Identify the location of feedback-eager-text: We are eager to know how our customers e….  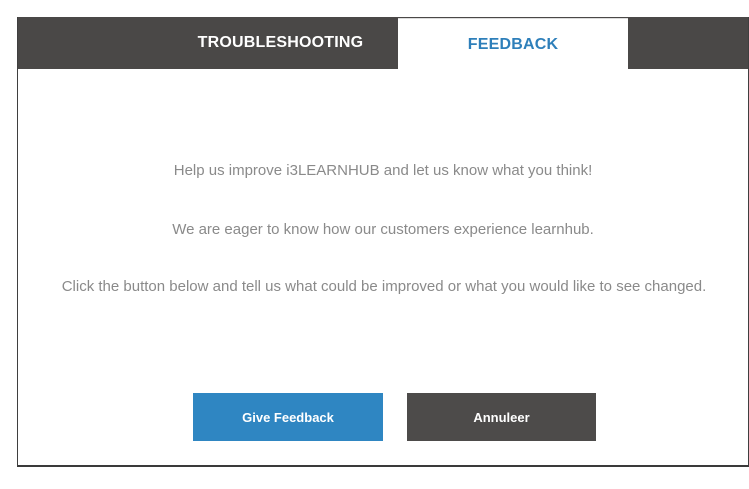
(383, 229).